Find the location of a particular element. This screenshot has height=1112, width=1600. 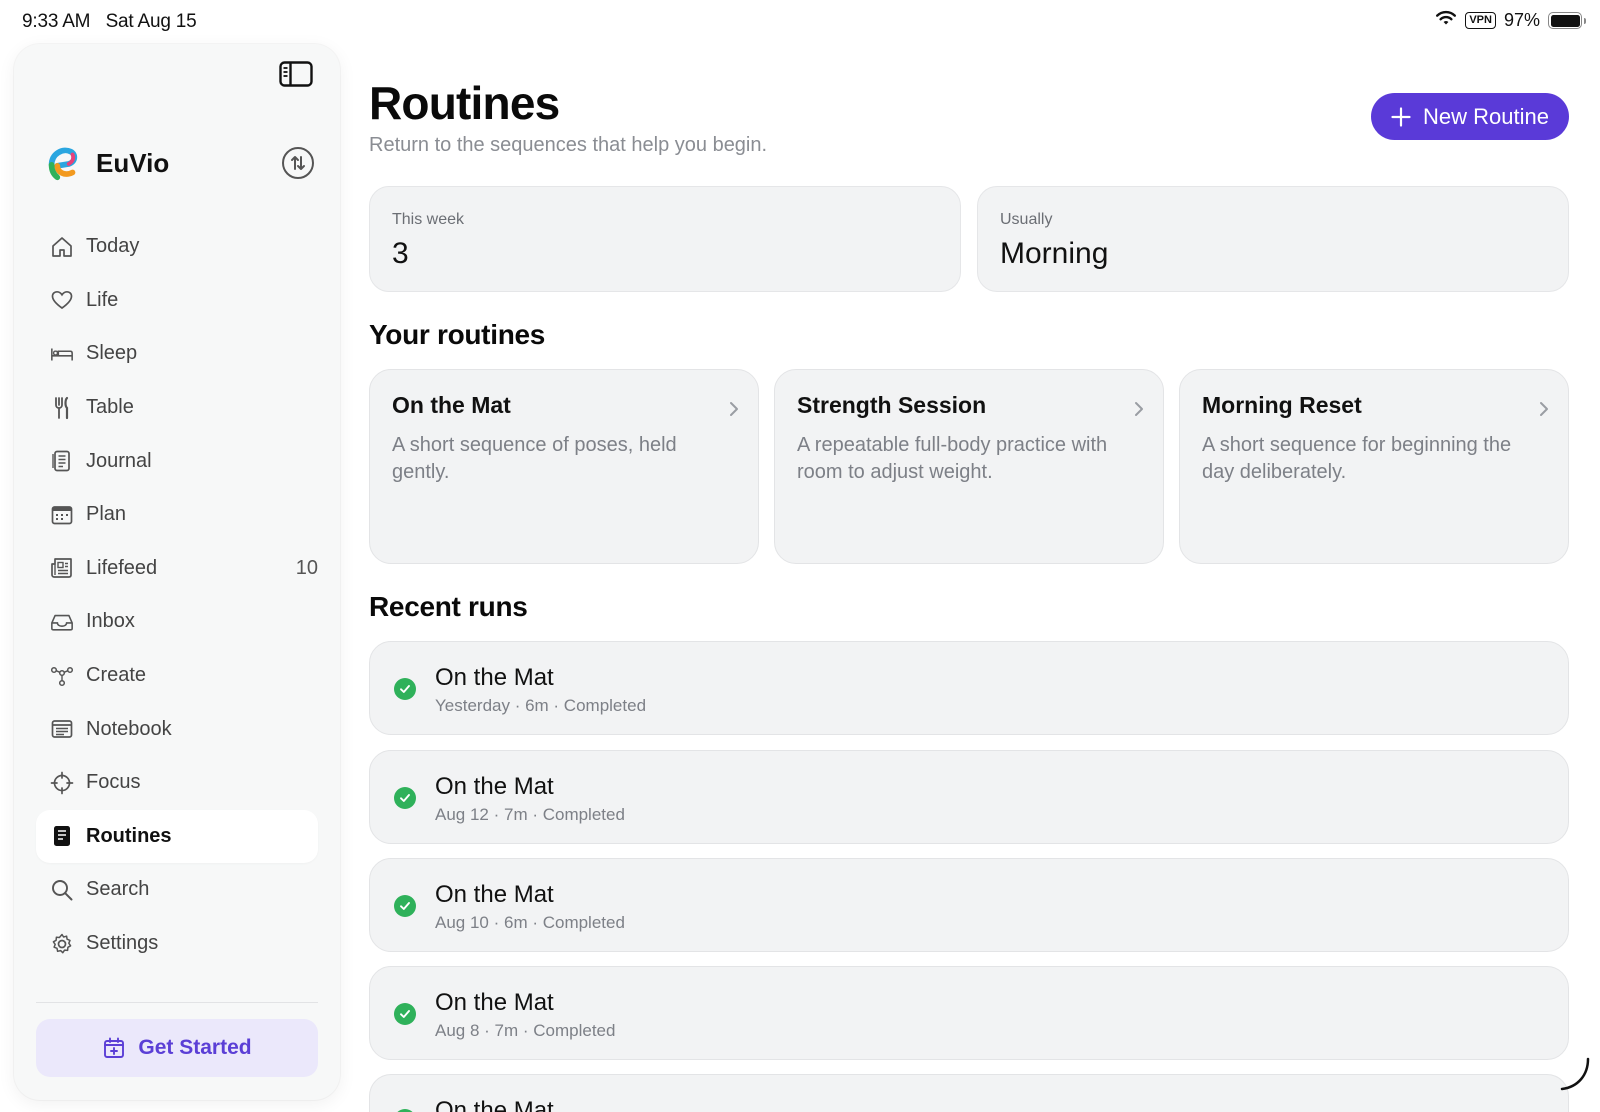

sidebar-divider is located at coordinates (177, 1002).